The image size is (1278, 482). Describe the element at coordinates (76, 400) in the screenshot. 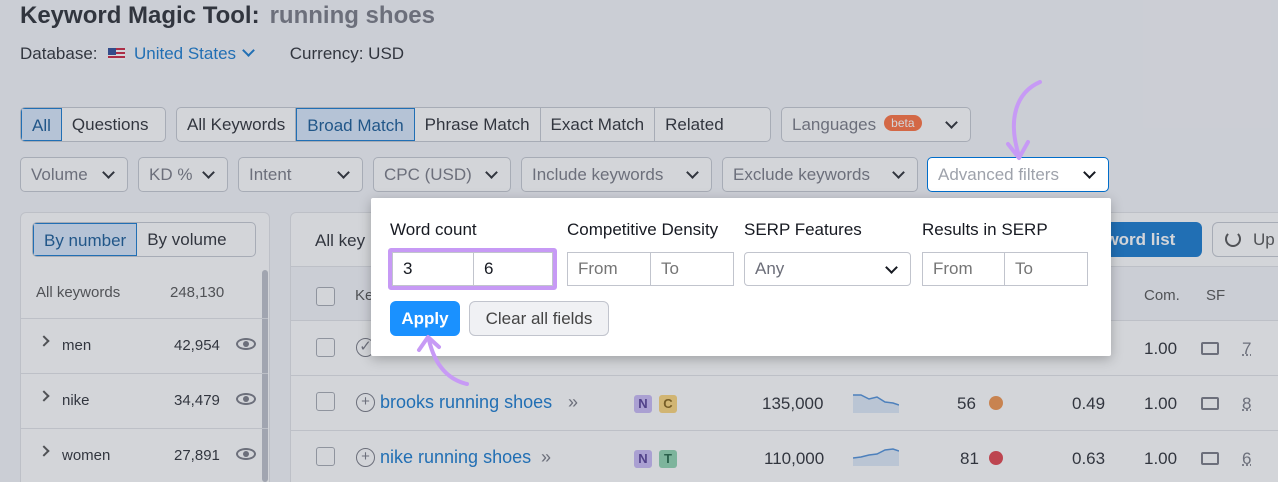

I see `group-name: nike` at that location.